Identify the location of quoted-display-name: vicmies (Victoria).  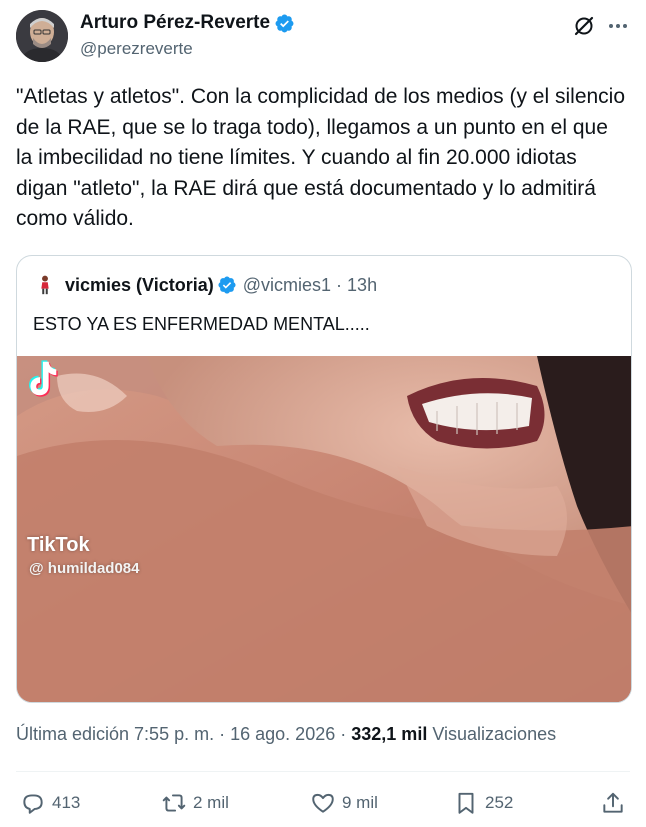
(139, 285).